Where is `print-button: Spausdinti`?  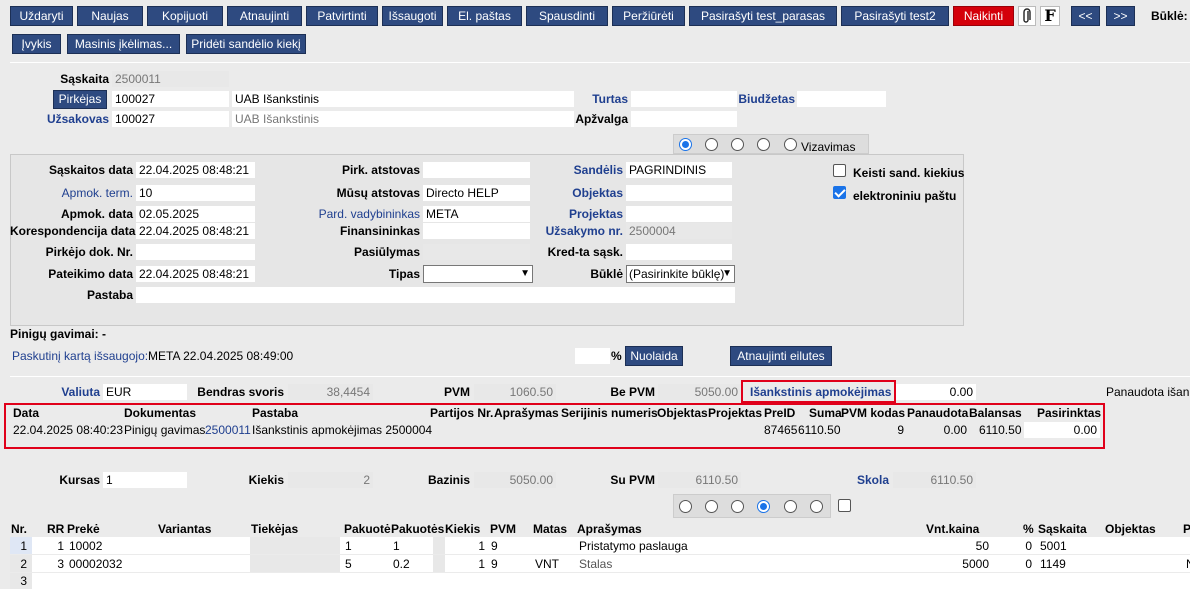 print-button: Spausdinti is located at coordinates (567, 16).